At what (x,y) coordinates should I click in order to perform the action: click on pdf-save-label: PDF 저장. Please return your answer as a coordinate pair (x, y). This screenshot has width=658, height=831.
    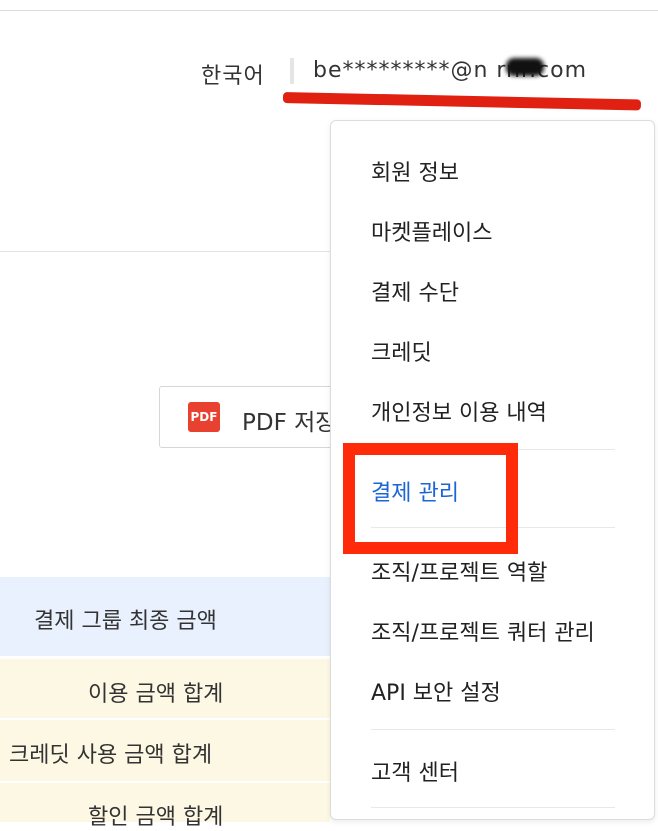
    Looking at the image, I should click on (289, 423).